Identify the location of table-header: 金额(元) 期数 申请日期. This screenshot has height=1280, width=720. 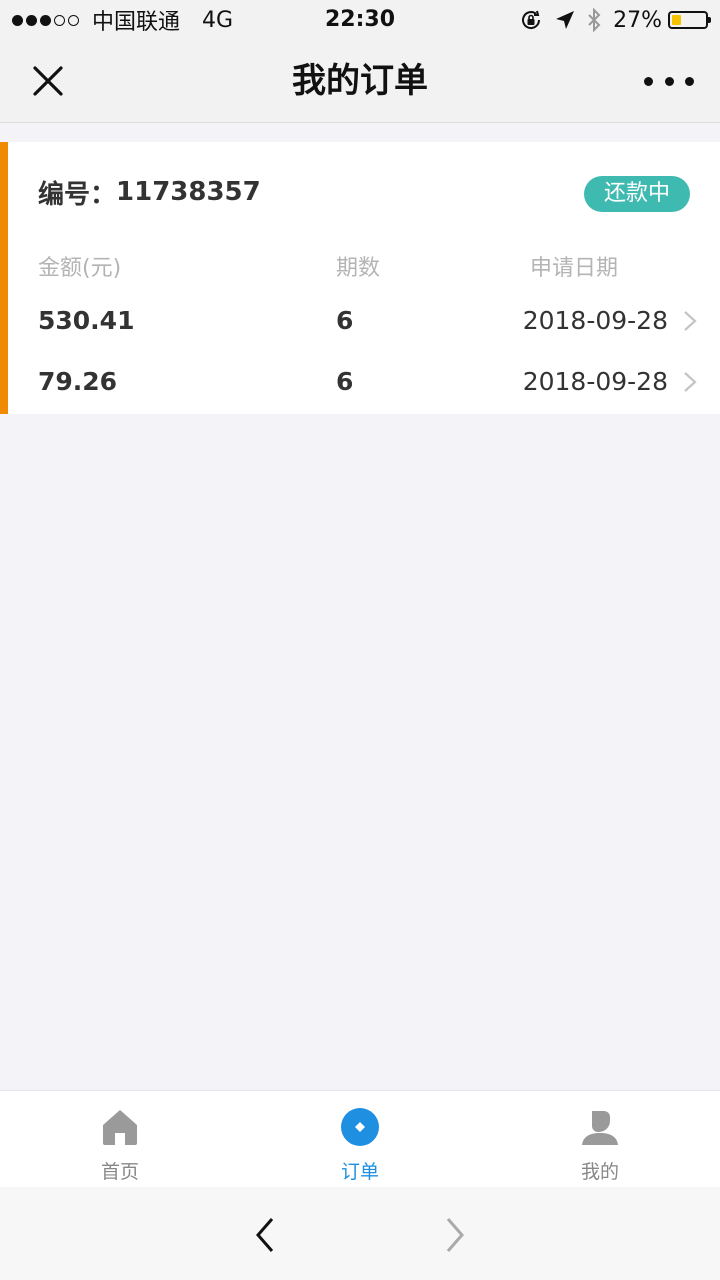
(360, 266).